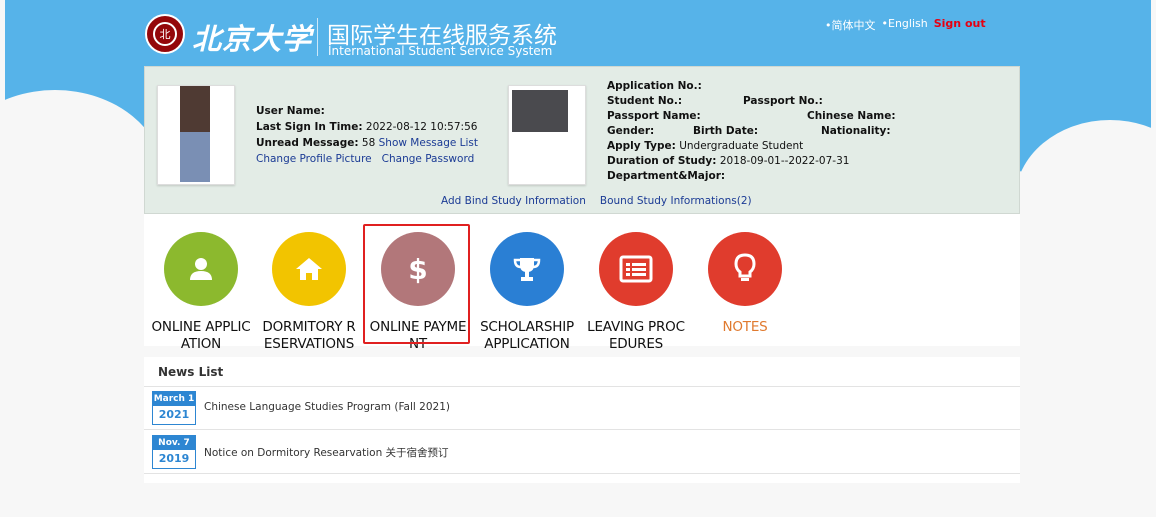 The image size is (1156, 517). I want to click on tile-label: LEAVING PROC EDURES, so click(636, 335).